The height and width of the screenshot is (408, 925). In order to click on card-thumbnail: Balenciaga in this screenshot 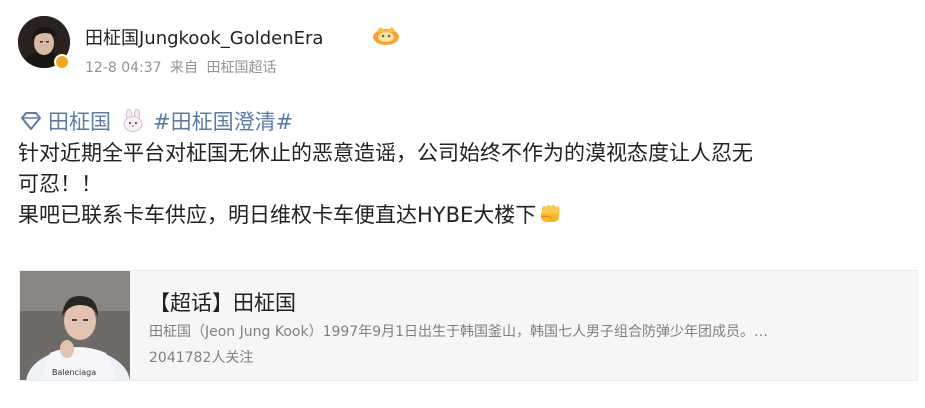, I will do `click(75, 325)`.